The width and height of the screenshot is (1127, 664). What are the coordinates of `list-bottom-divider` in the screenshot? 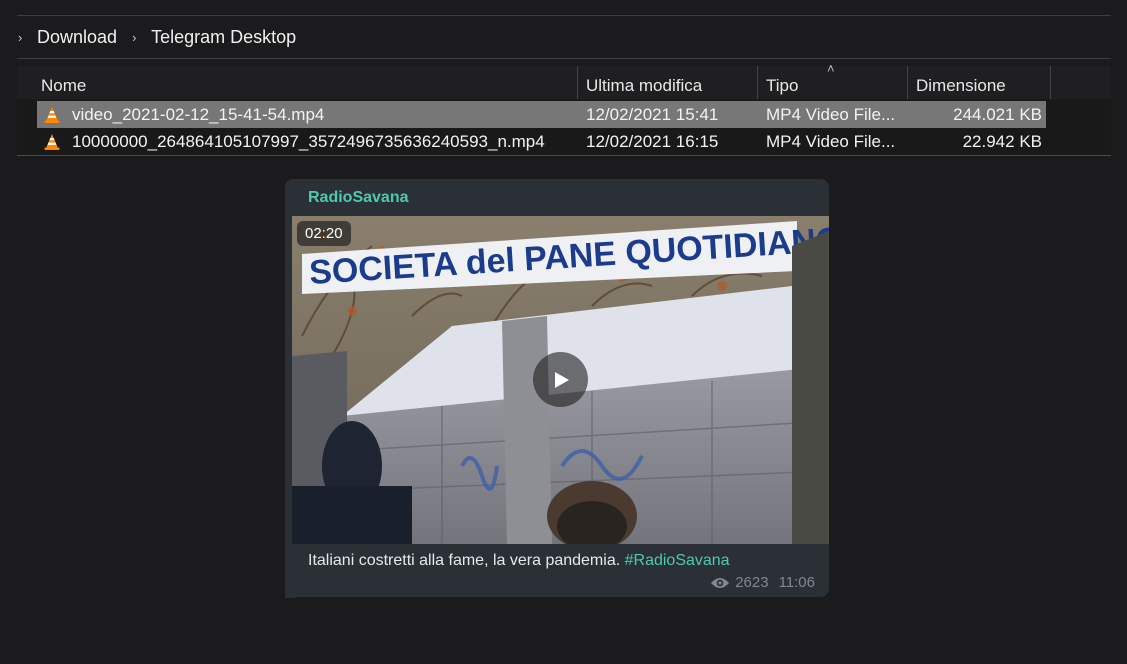 It's located at (564, 155).